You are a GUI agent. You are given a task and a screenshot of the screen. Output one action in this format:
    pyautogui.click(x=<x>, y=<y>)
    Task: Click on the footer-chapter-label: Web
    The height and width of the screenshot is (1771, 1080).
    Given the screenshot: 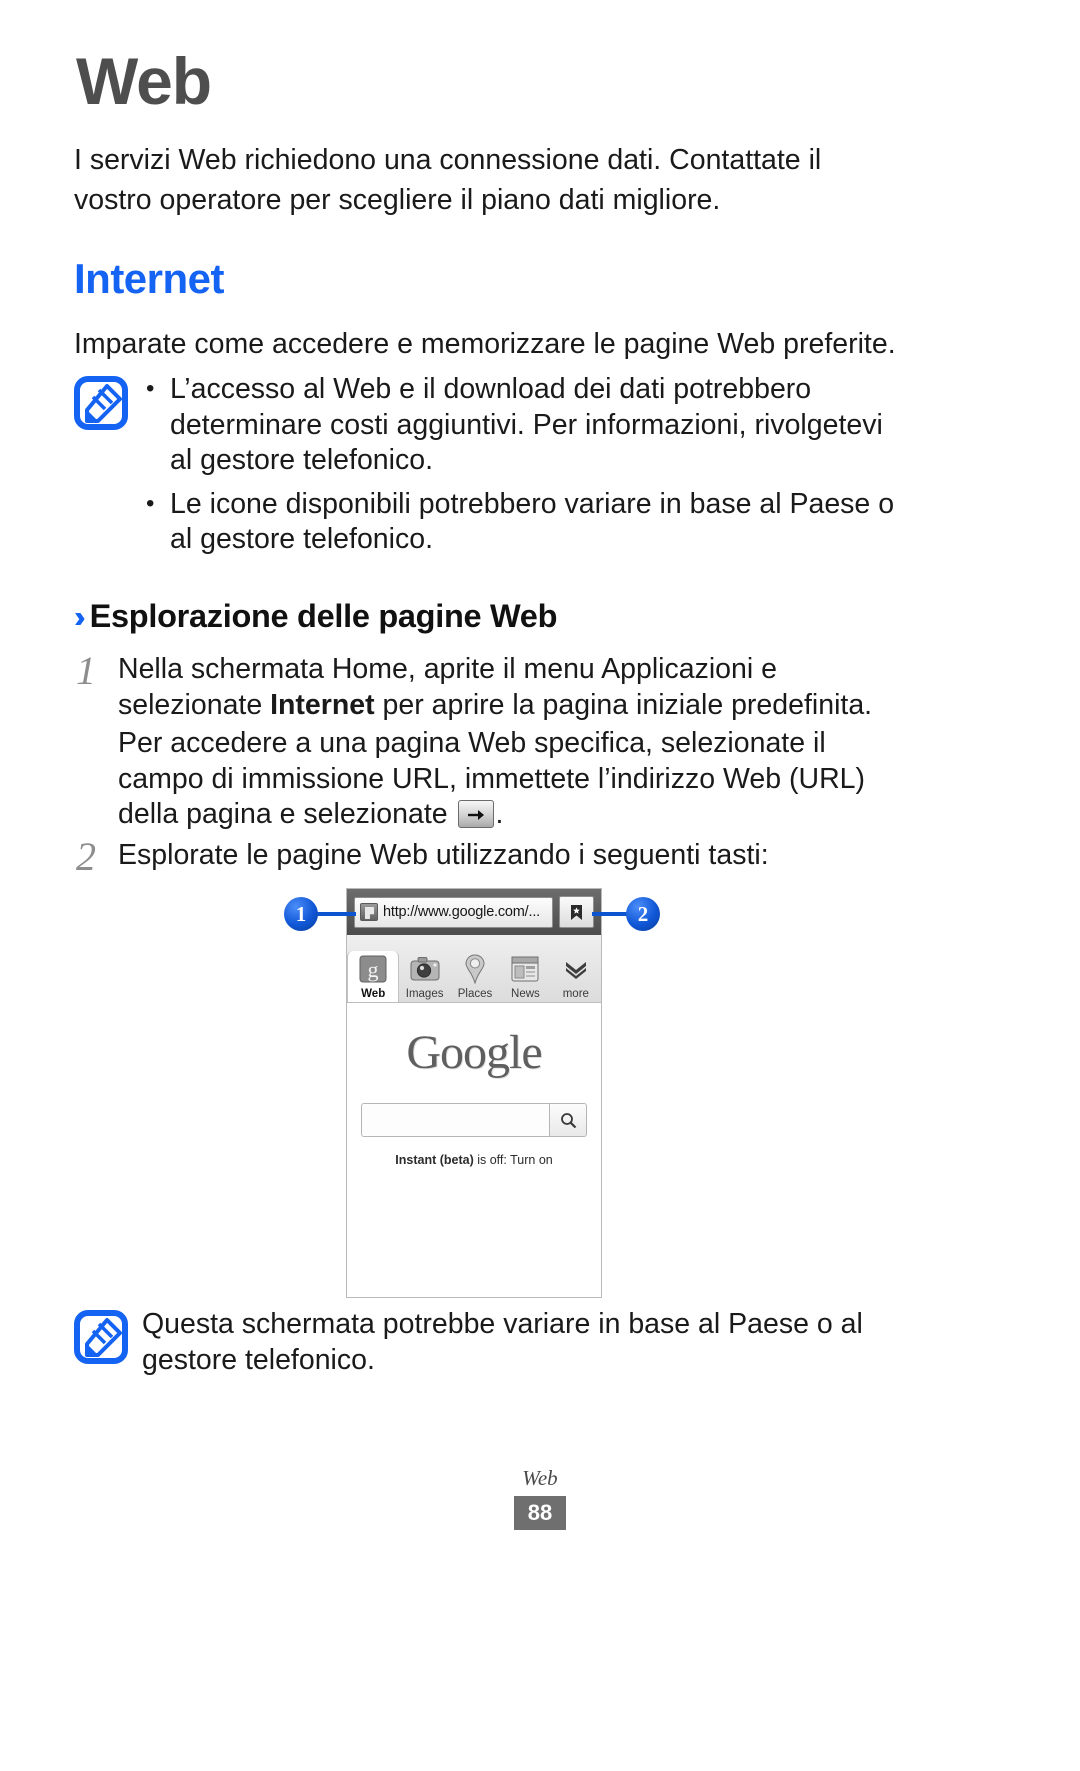 What is the action you would take?
    pyautogui.click(x=540, y=1478)
    